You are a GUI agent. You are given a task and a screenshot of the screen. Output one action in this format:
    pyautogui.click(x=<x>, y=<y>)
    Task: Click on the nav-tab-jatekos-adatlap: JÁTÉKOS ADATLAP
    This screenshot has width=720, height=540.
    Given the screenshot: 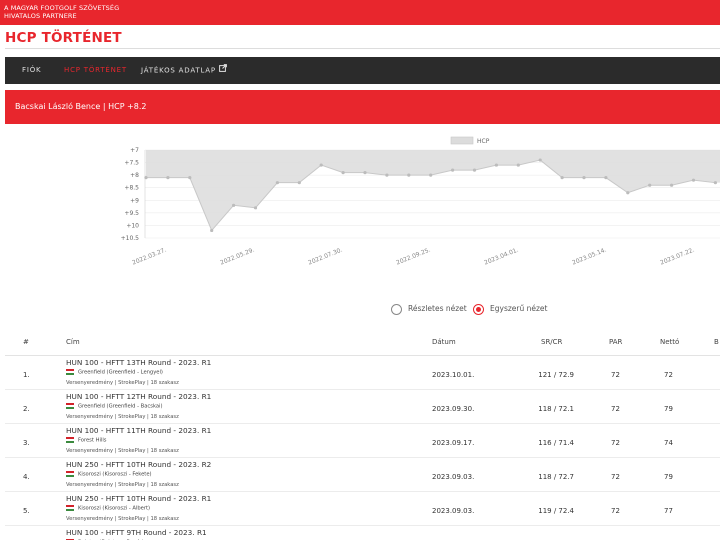 What is the action you would take?
    pyautogui.click(x=184, y=70)
    